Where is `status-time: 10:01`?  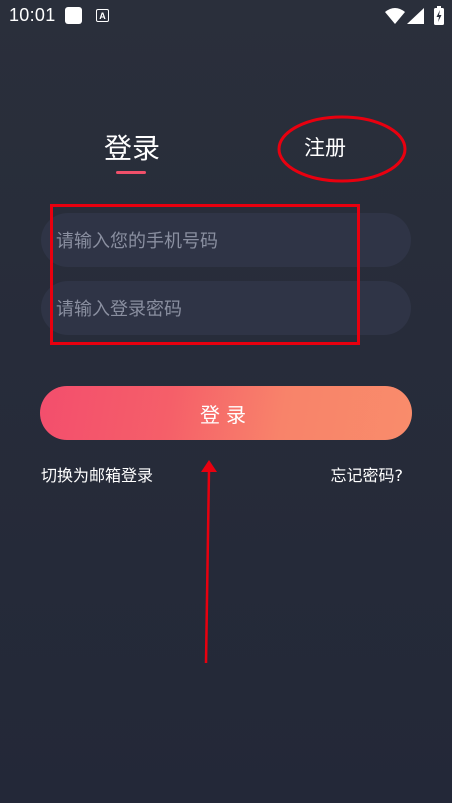
status-time: 10:01 is located at coordinates (32, 15).